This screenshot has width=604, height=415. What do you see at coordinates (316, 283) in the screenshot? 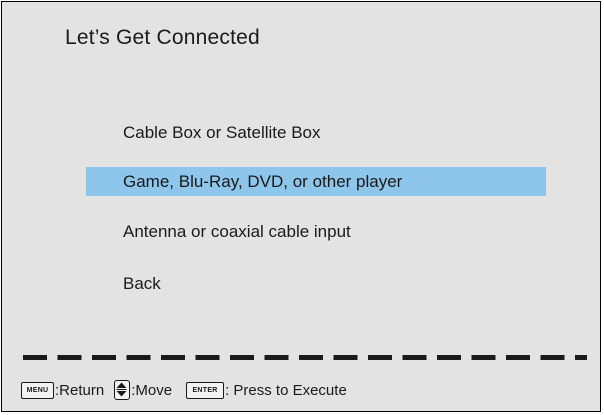
I see `menu-item-back: Back` at bounding box center [316, 283].